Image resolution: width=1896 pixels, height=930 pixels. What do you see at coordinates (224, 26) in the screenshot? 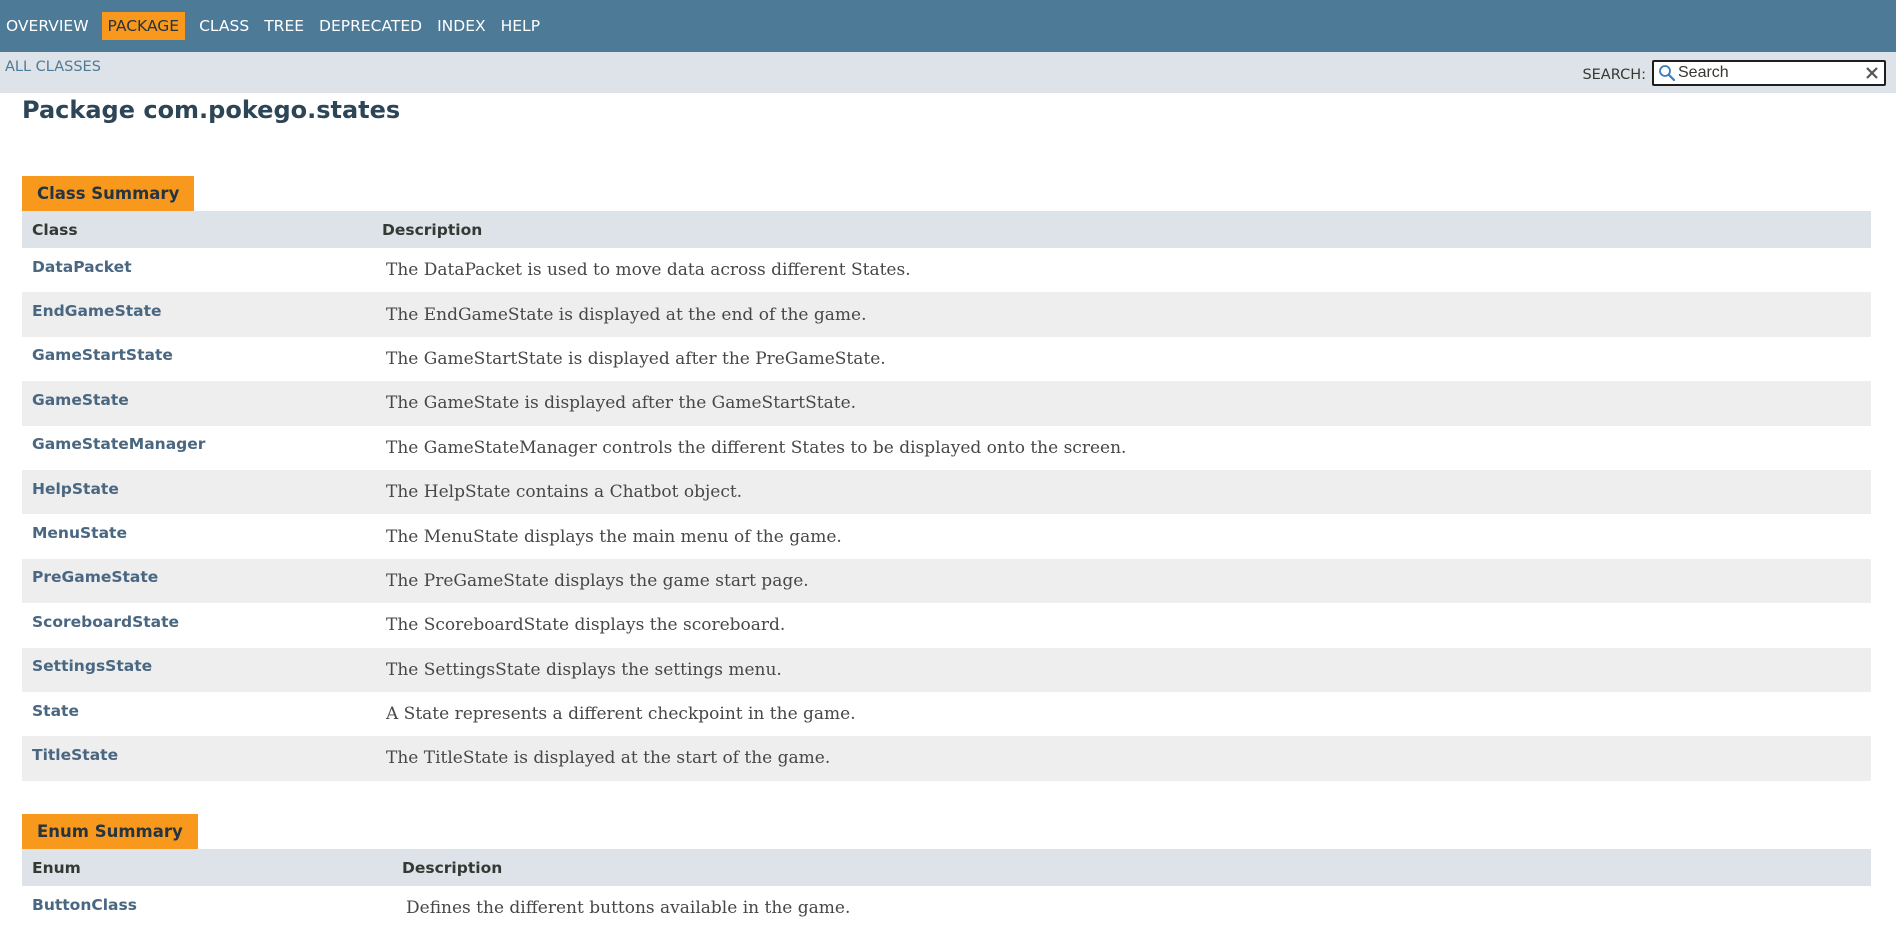
I see `nav-class: Class` at bounding box center [224, 26].